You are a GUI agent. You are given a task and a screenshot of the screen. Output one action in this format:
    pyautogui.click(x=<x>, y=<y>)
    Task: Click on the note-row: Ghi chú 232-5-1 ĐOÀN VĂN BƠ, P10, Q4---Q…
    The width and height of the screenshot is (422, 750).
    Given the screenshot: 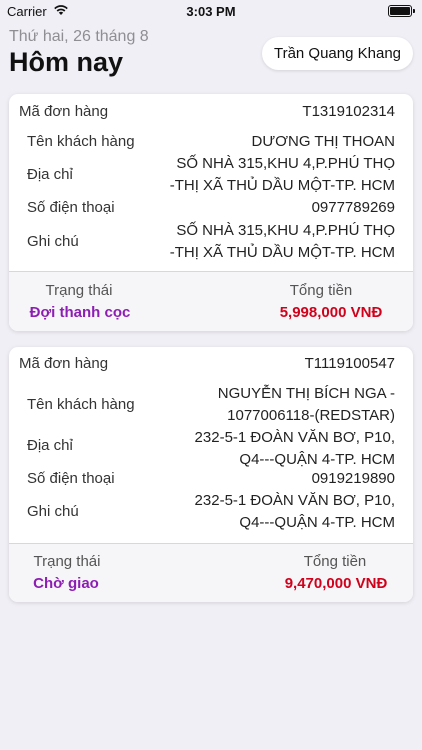 What is the action you would take?
    pyautogui.click(x=211, y=512)
    